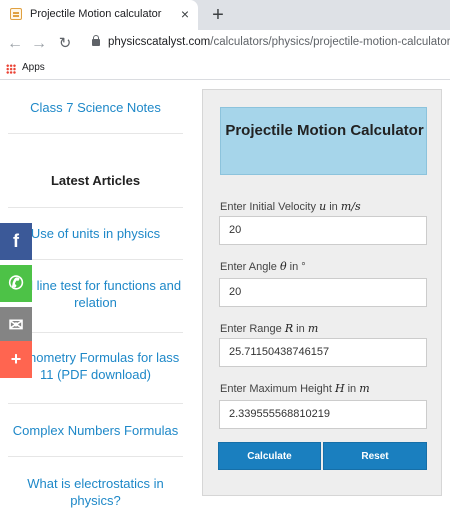 The image size is (450, 511). What do you see at coordinates (295, 388) in the screenshot?
I see `max-height-label: Enter Maximum Height H in m` at bounding box center [295, 388].